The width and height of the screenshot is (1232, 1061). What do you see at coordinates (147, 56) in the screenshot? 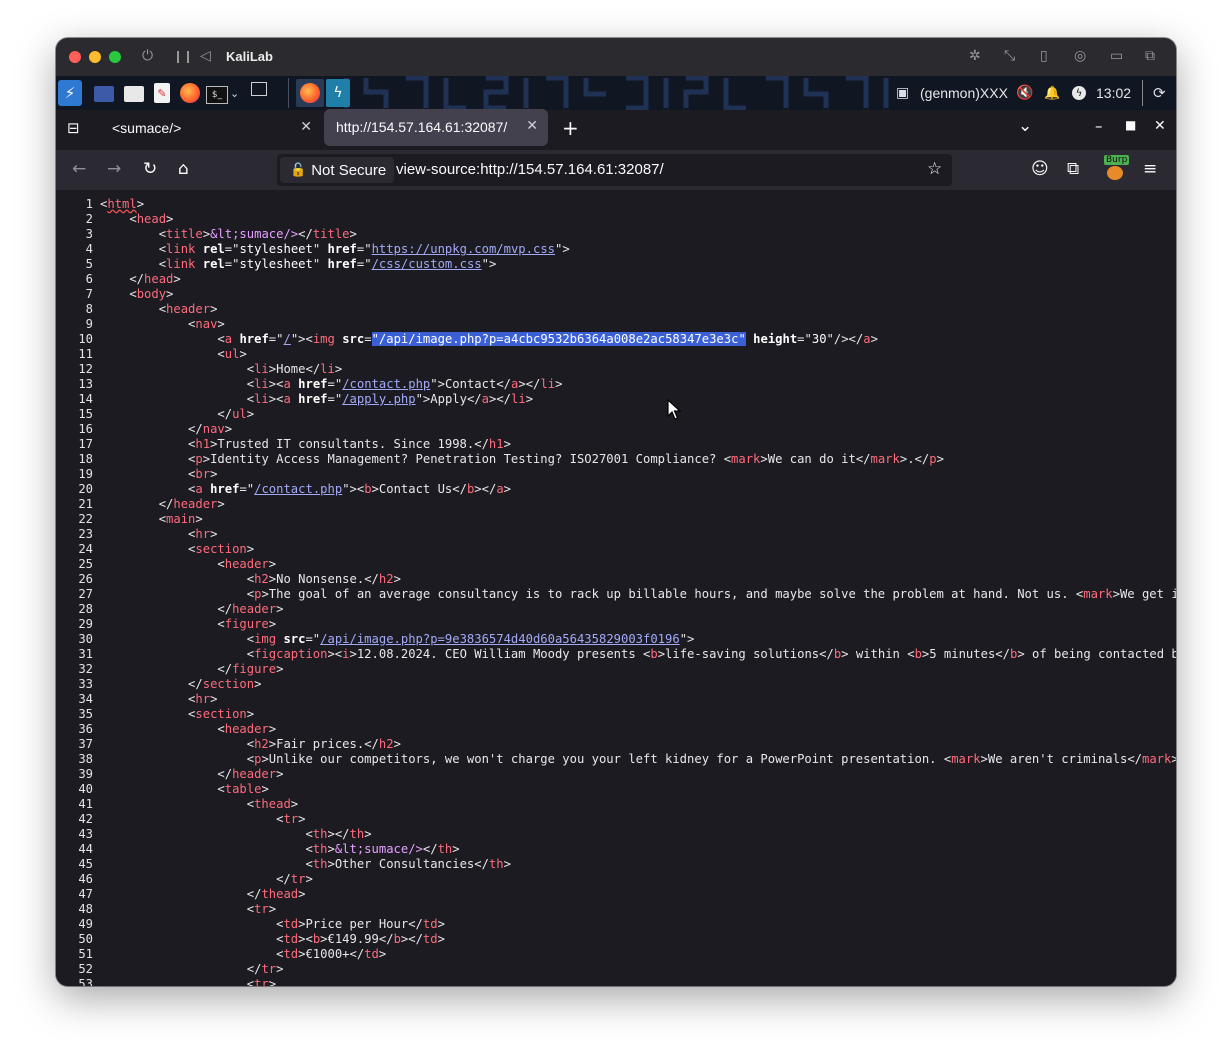
I see `power-icon: ⏻` at bounding box center [147, 56].